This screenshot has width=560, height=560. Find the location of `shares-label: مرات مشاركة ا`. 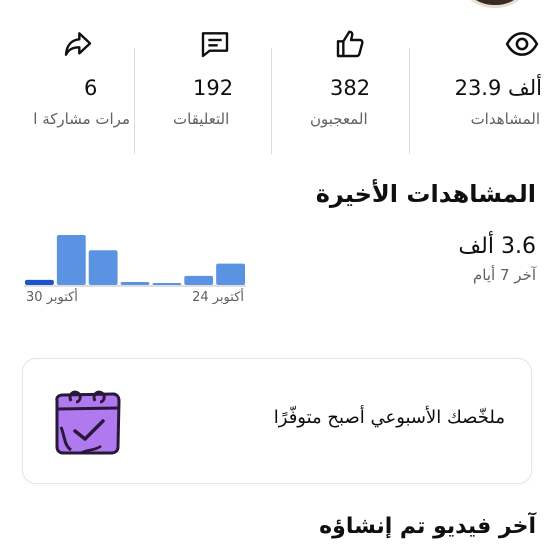

shares-label: مرات مشاركة ا is located at coordinates (81, 119).